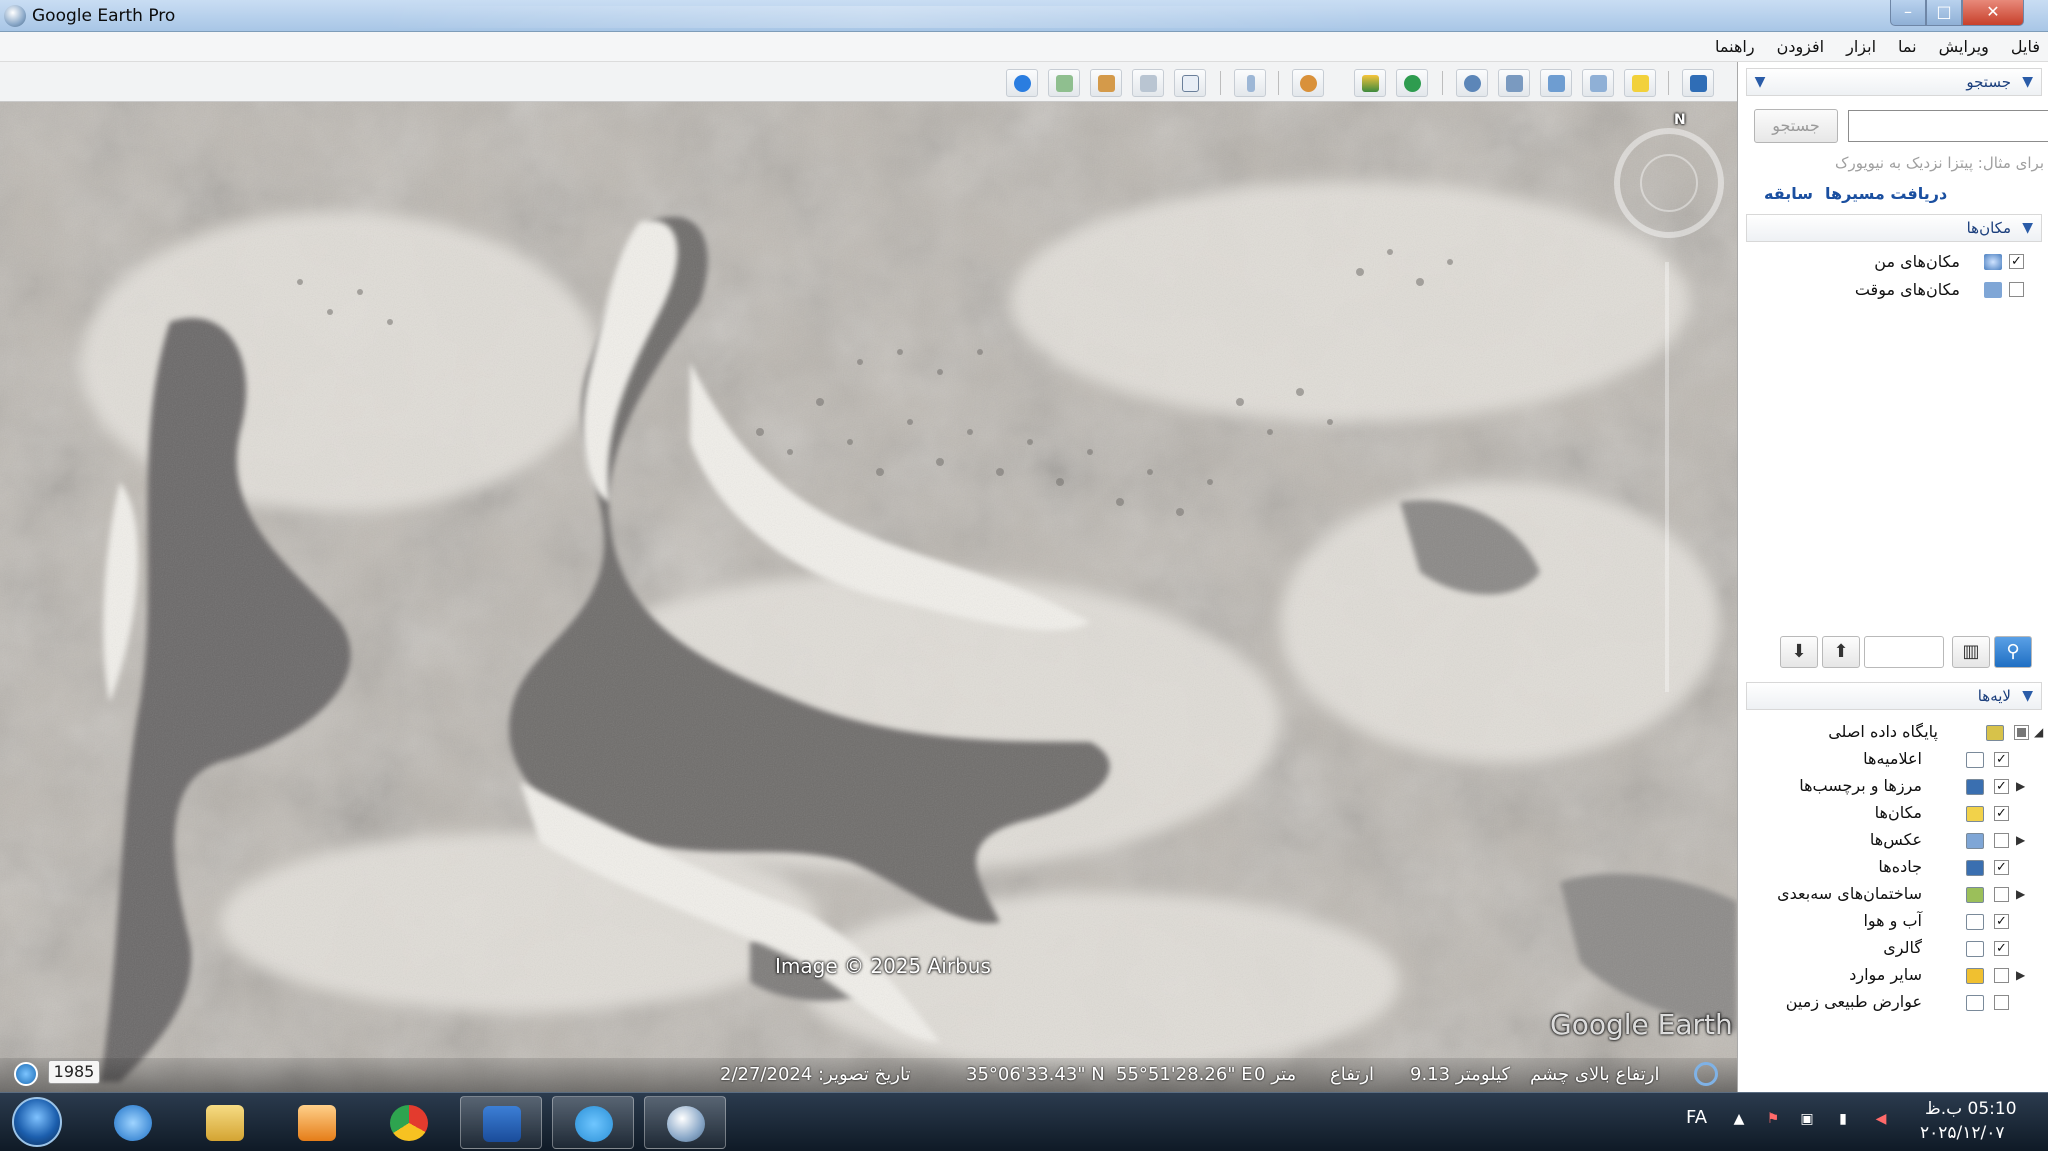 The image size is (2048, 1151). I want to click on my-places-checkbox: ✓, so click(2016, 261).